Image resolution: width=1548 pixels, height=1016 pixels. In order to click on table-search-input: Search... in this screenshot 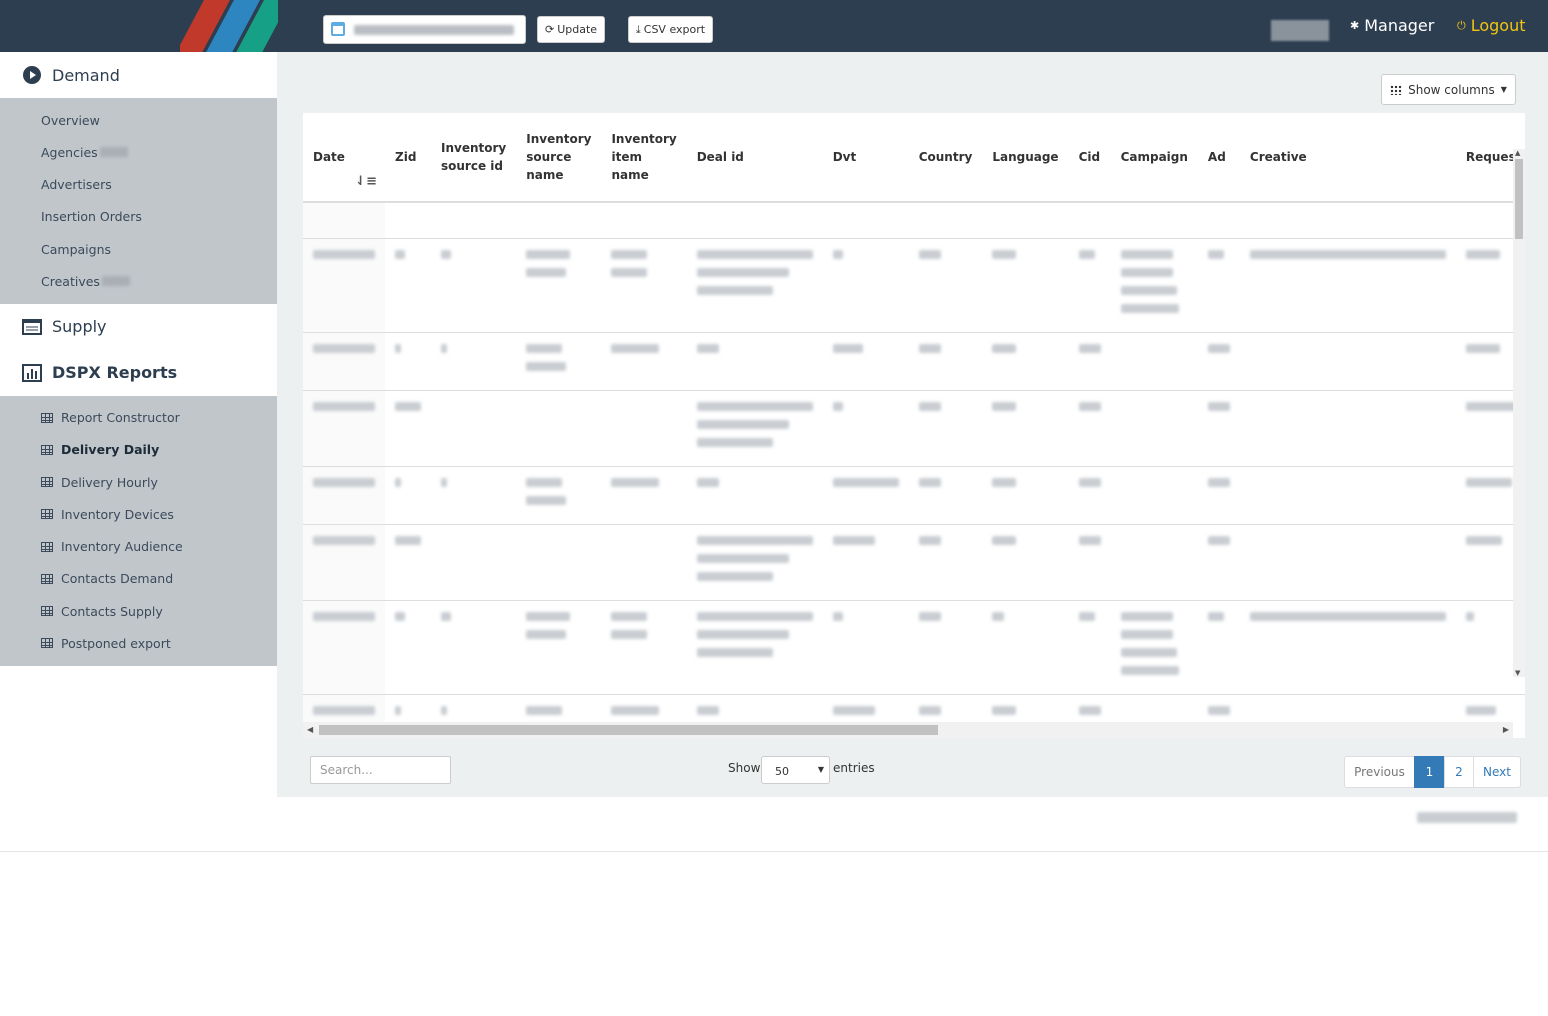, I will do `click(380, 770)`.